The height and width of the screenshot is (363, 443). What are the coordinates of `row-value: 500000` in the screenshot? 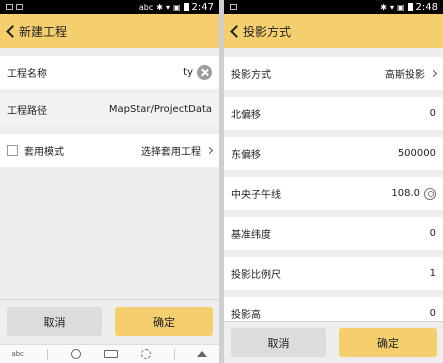 It's located at (417, 153).